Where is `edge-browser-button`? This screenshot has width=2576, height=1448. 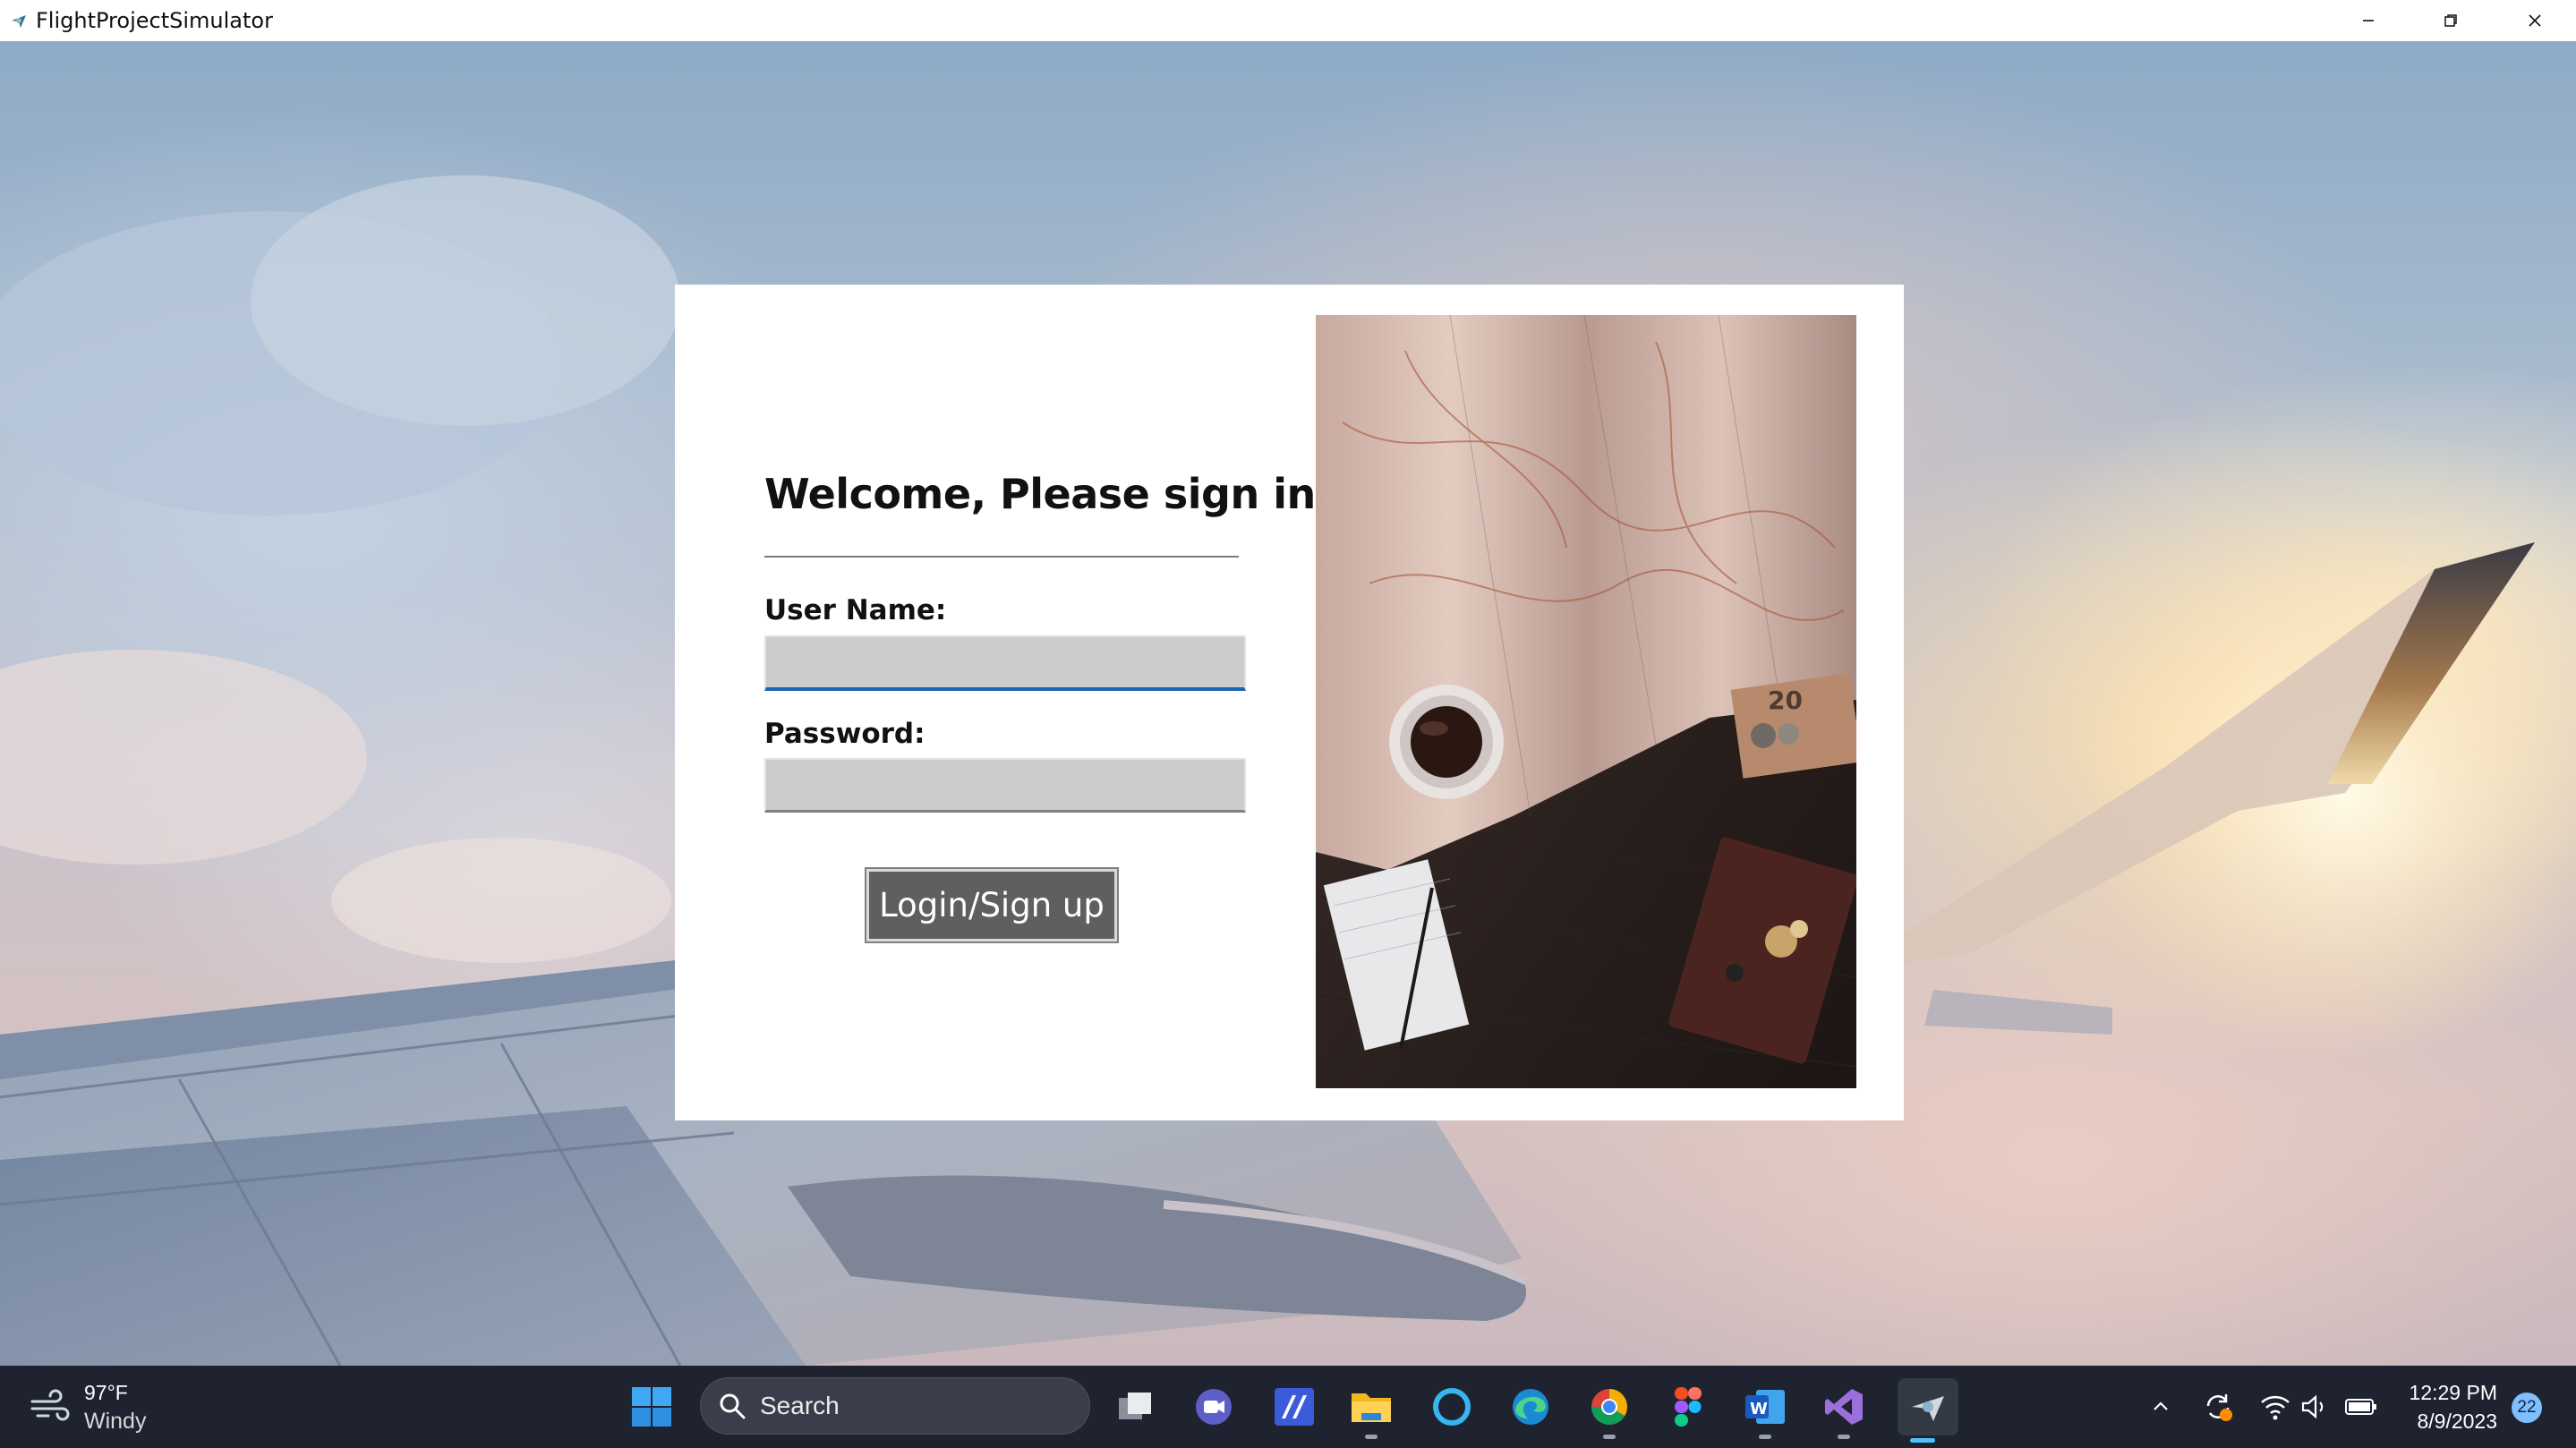
edge-browser-button is located at coordinates (1531, 1407).